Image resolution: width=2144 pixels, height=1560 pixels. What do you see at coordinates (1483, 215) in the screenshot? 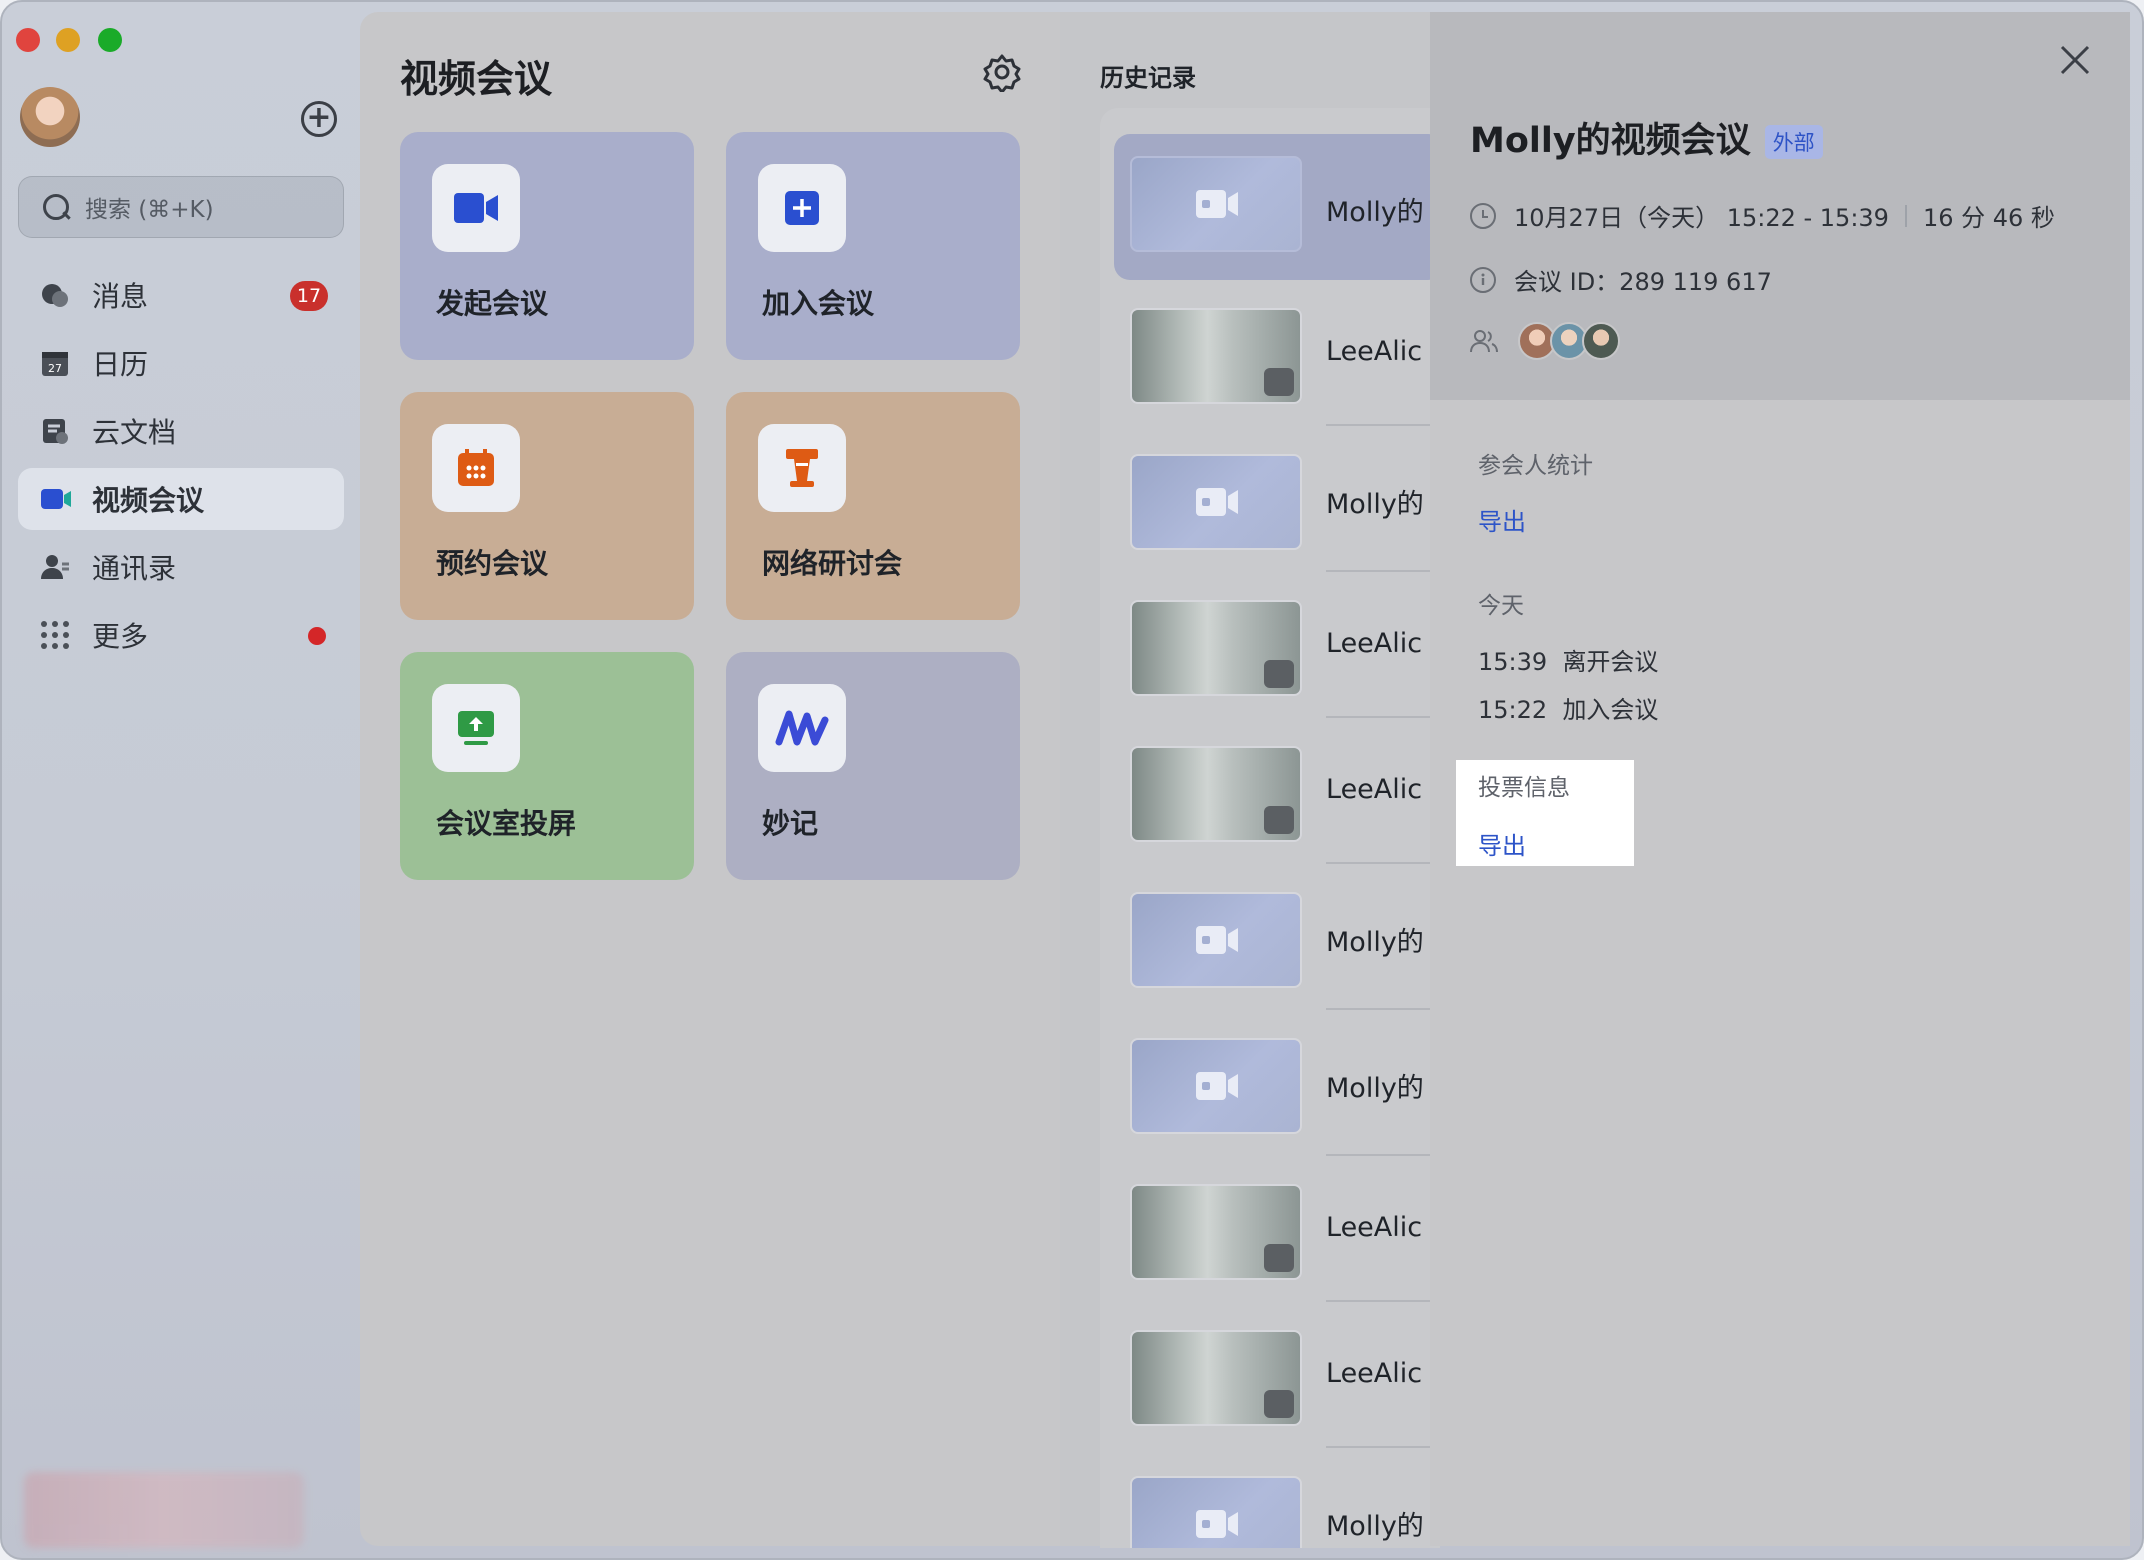
I see `clock-icon` at bounding box center [1483, 215].